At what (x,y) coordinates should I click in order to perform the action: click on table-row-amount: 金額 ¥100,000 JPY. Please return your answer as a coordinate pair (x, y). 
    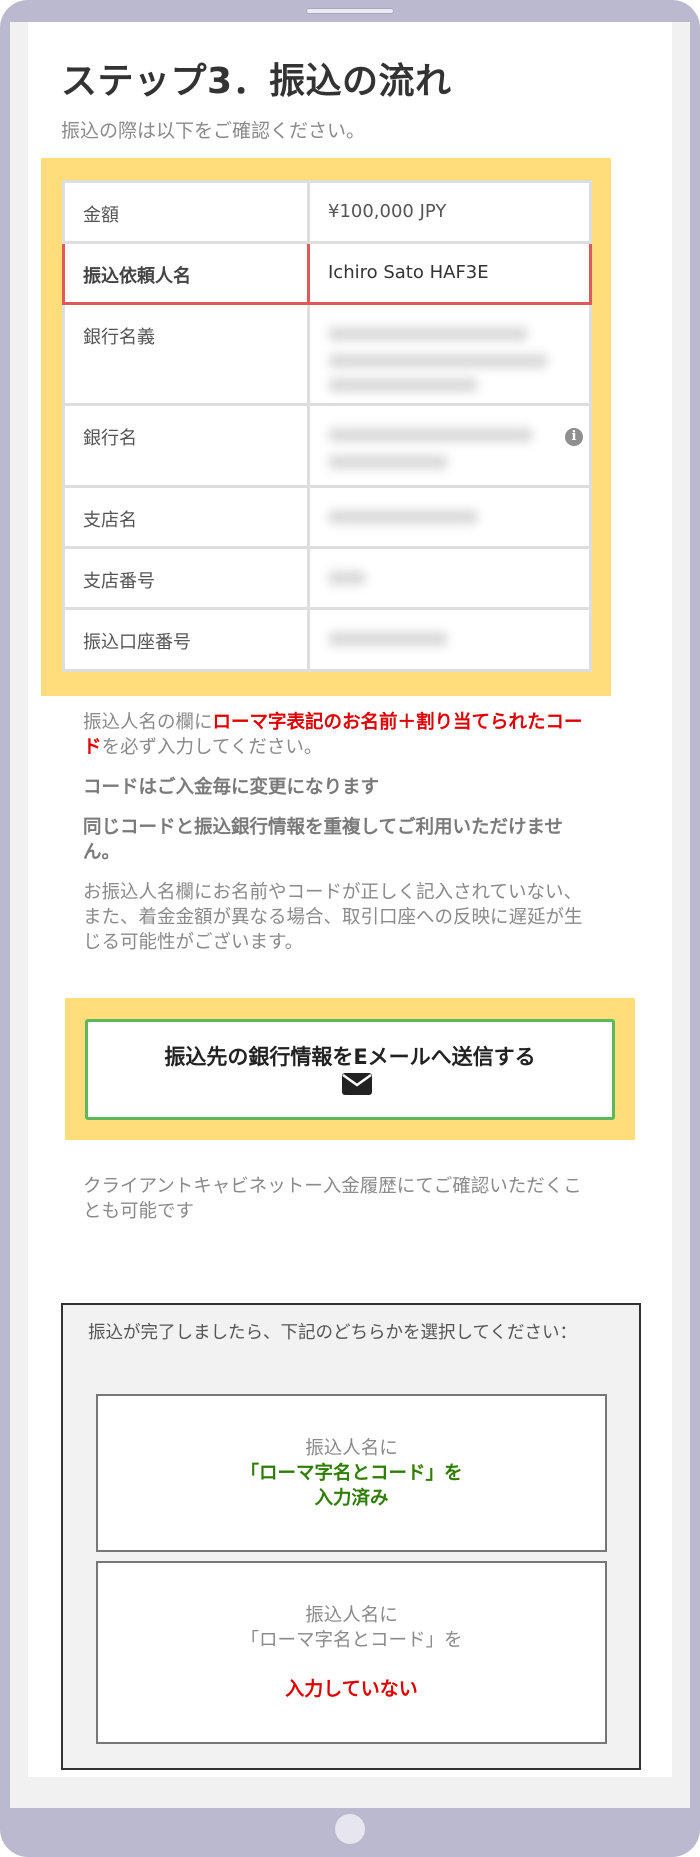
    Looking at the image, I should click on (327, 212).